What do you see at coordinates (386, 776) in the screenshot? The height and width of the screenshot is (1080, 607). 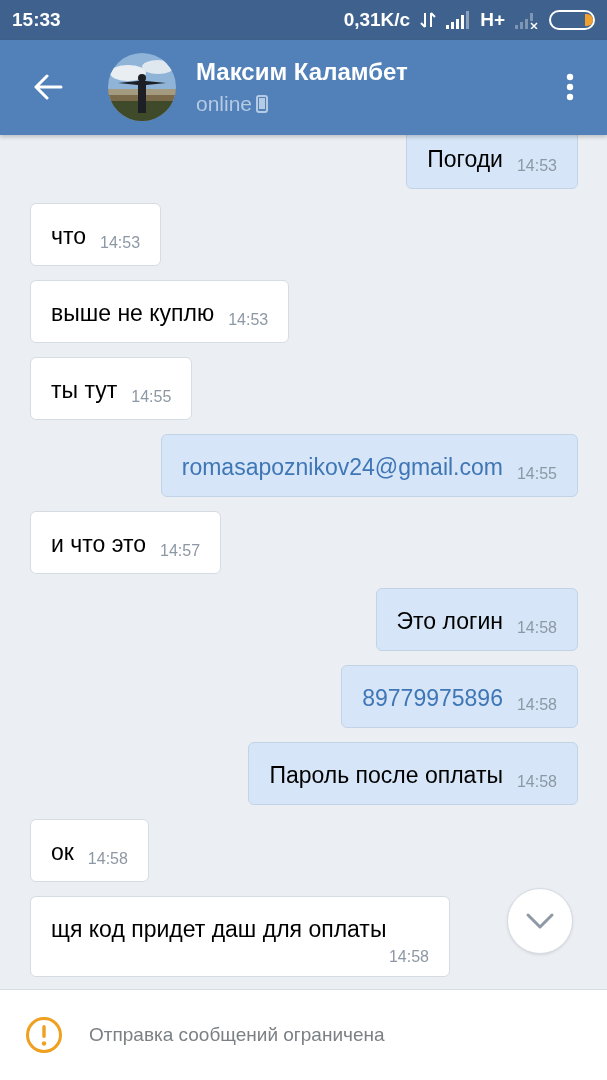 I see `message-text: Пароль после оплаты` at bounding box center [386, 776].